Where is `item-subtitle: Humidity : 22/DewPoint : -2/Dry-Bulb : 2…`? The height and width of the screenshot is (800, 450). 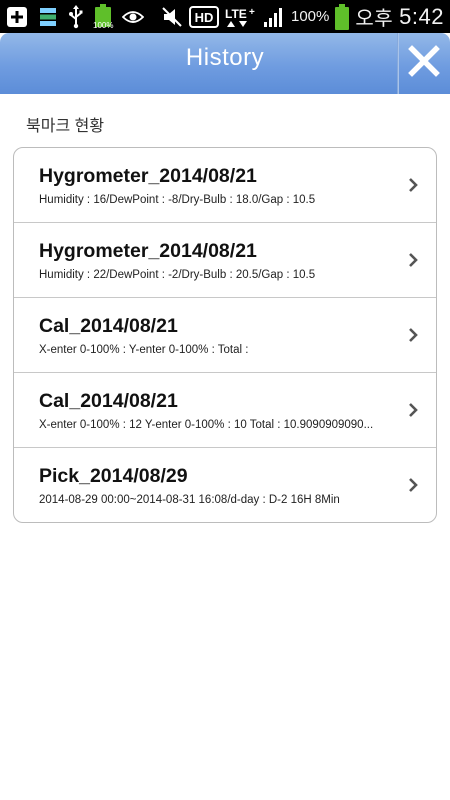
item-subtitle: Humidity : 22/DewPoint : -2/Dry-Bulb : 2… is located at coordinates (177, 275).